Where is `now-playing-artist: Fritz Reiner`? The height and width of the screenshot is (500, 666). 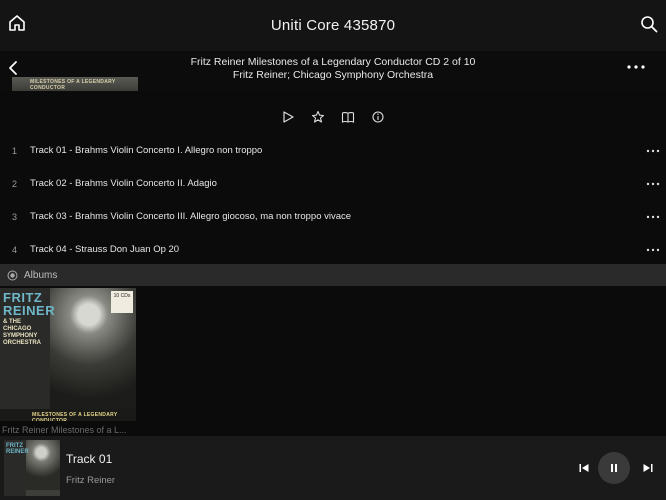 now-playing-artist: Fritz Reiner is located at coordinates (91, 480).